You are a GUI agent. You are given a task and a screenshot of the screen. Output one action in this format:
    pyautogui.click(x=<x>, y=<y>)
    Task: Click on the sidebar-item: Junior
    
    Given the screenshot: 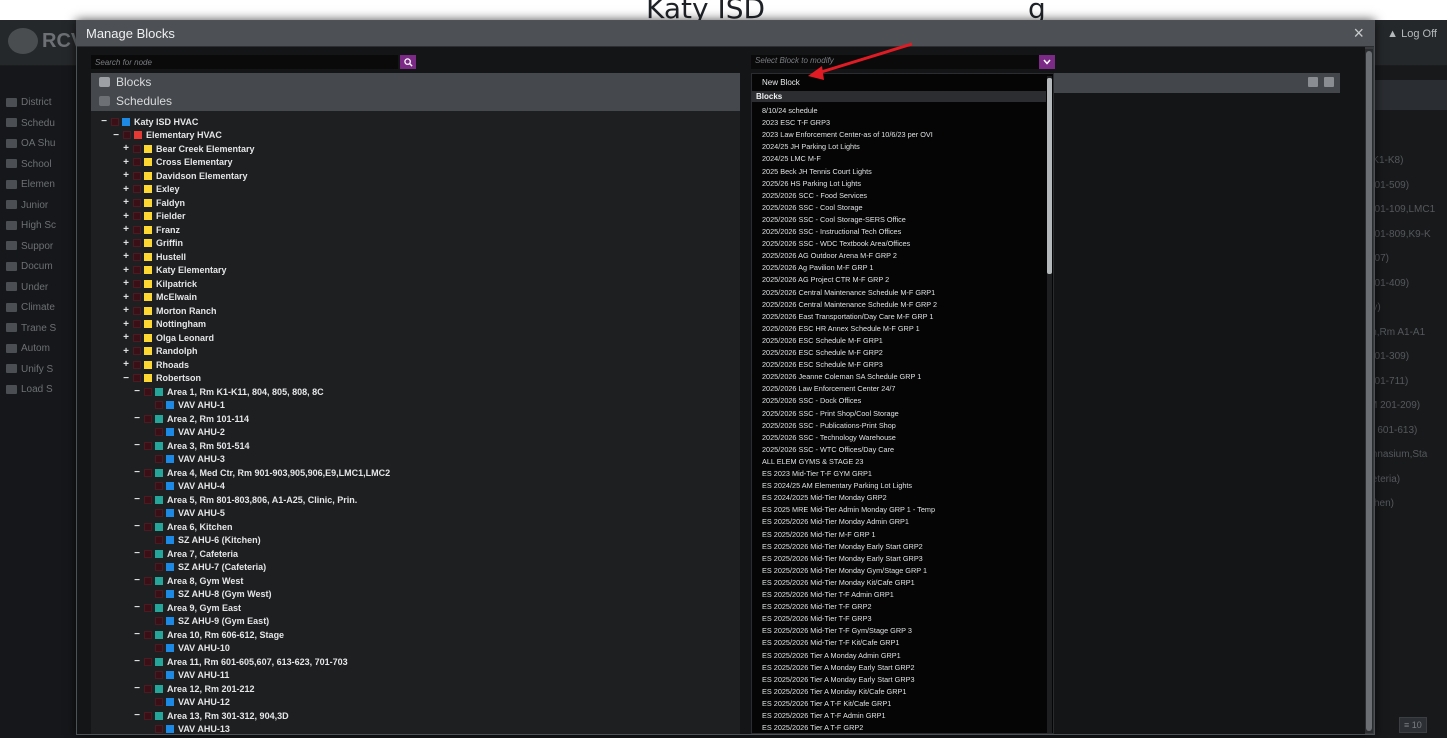 What is the action you would take?
    pyautogui.click(x=27, y=205)
    